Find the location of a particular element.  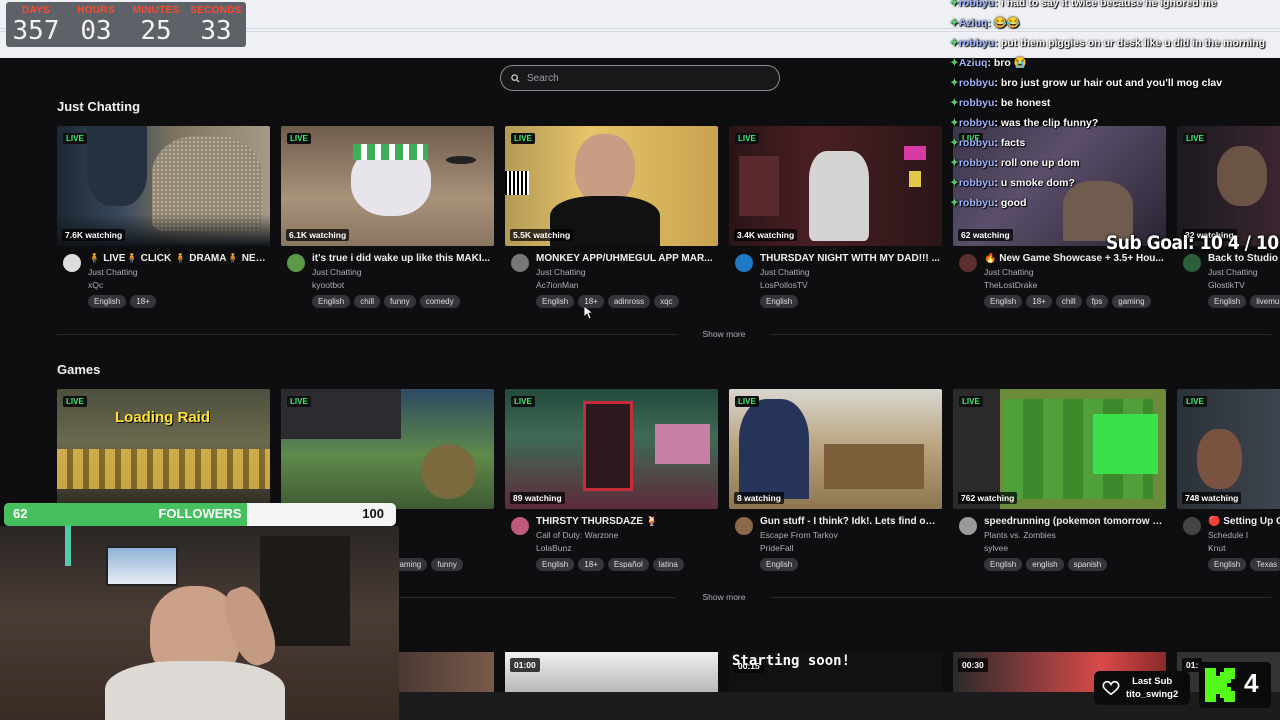

clip-thumbnail is located at coordinates (446, 672).